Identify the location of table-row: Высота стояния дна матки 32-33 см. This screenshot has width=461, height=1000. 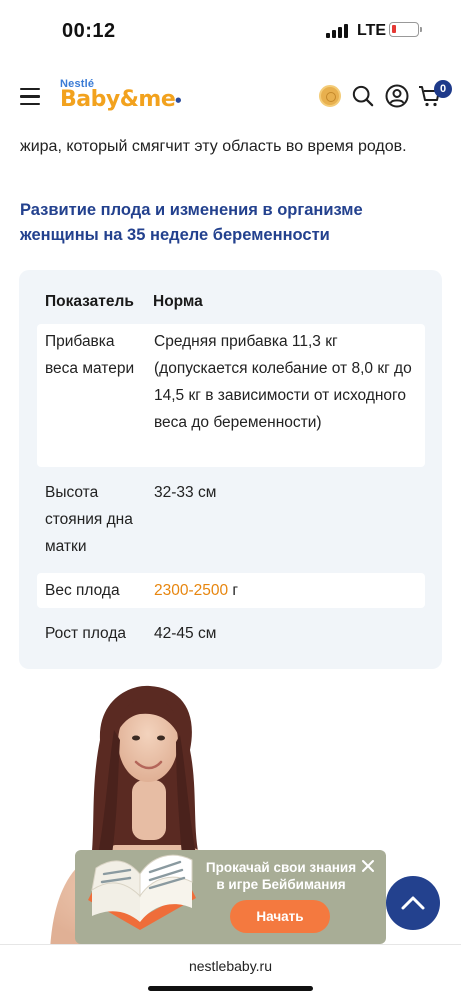
(231, 520).